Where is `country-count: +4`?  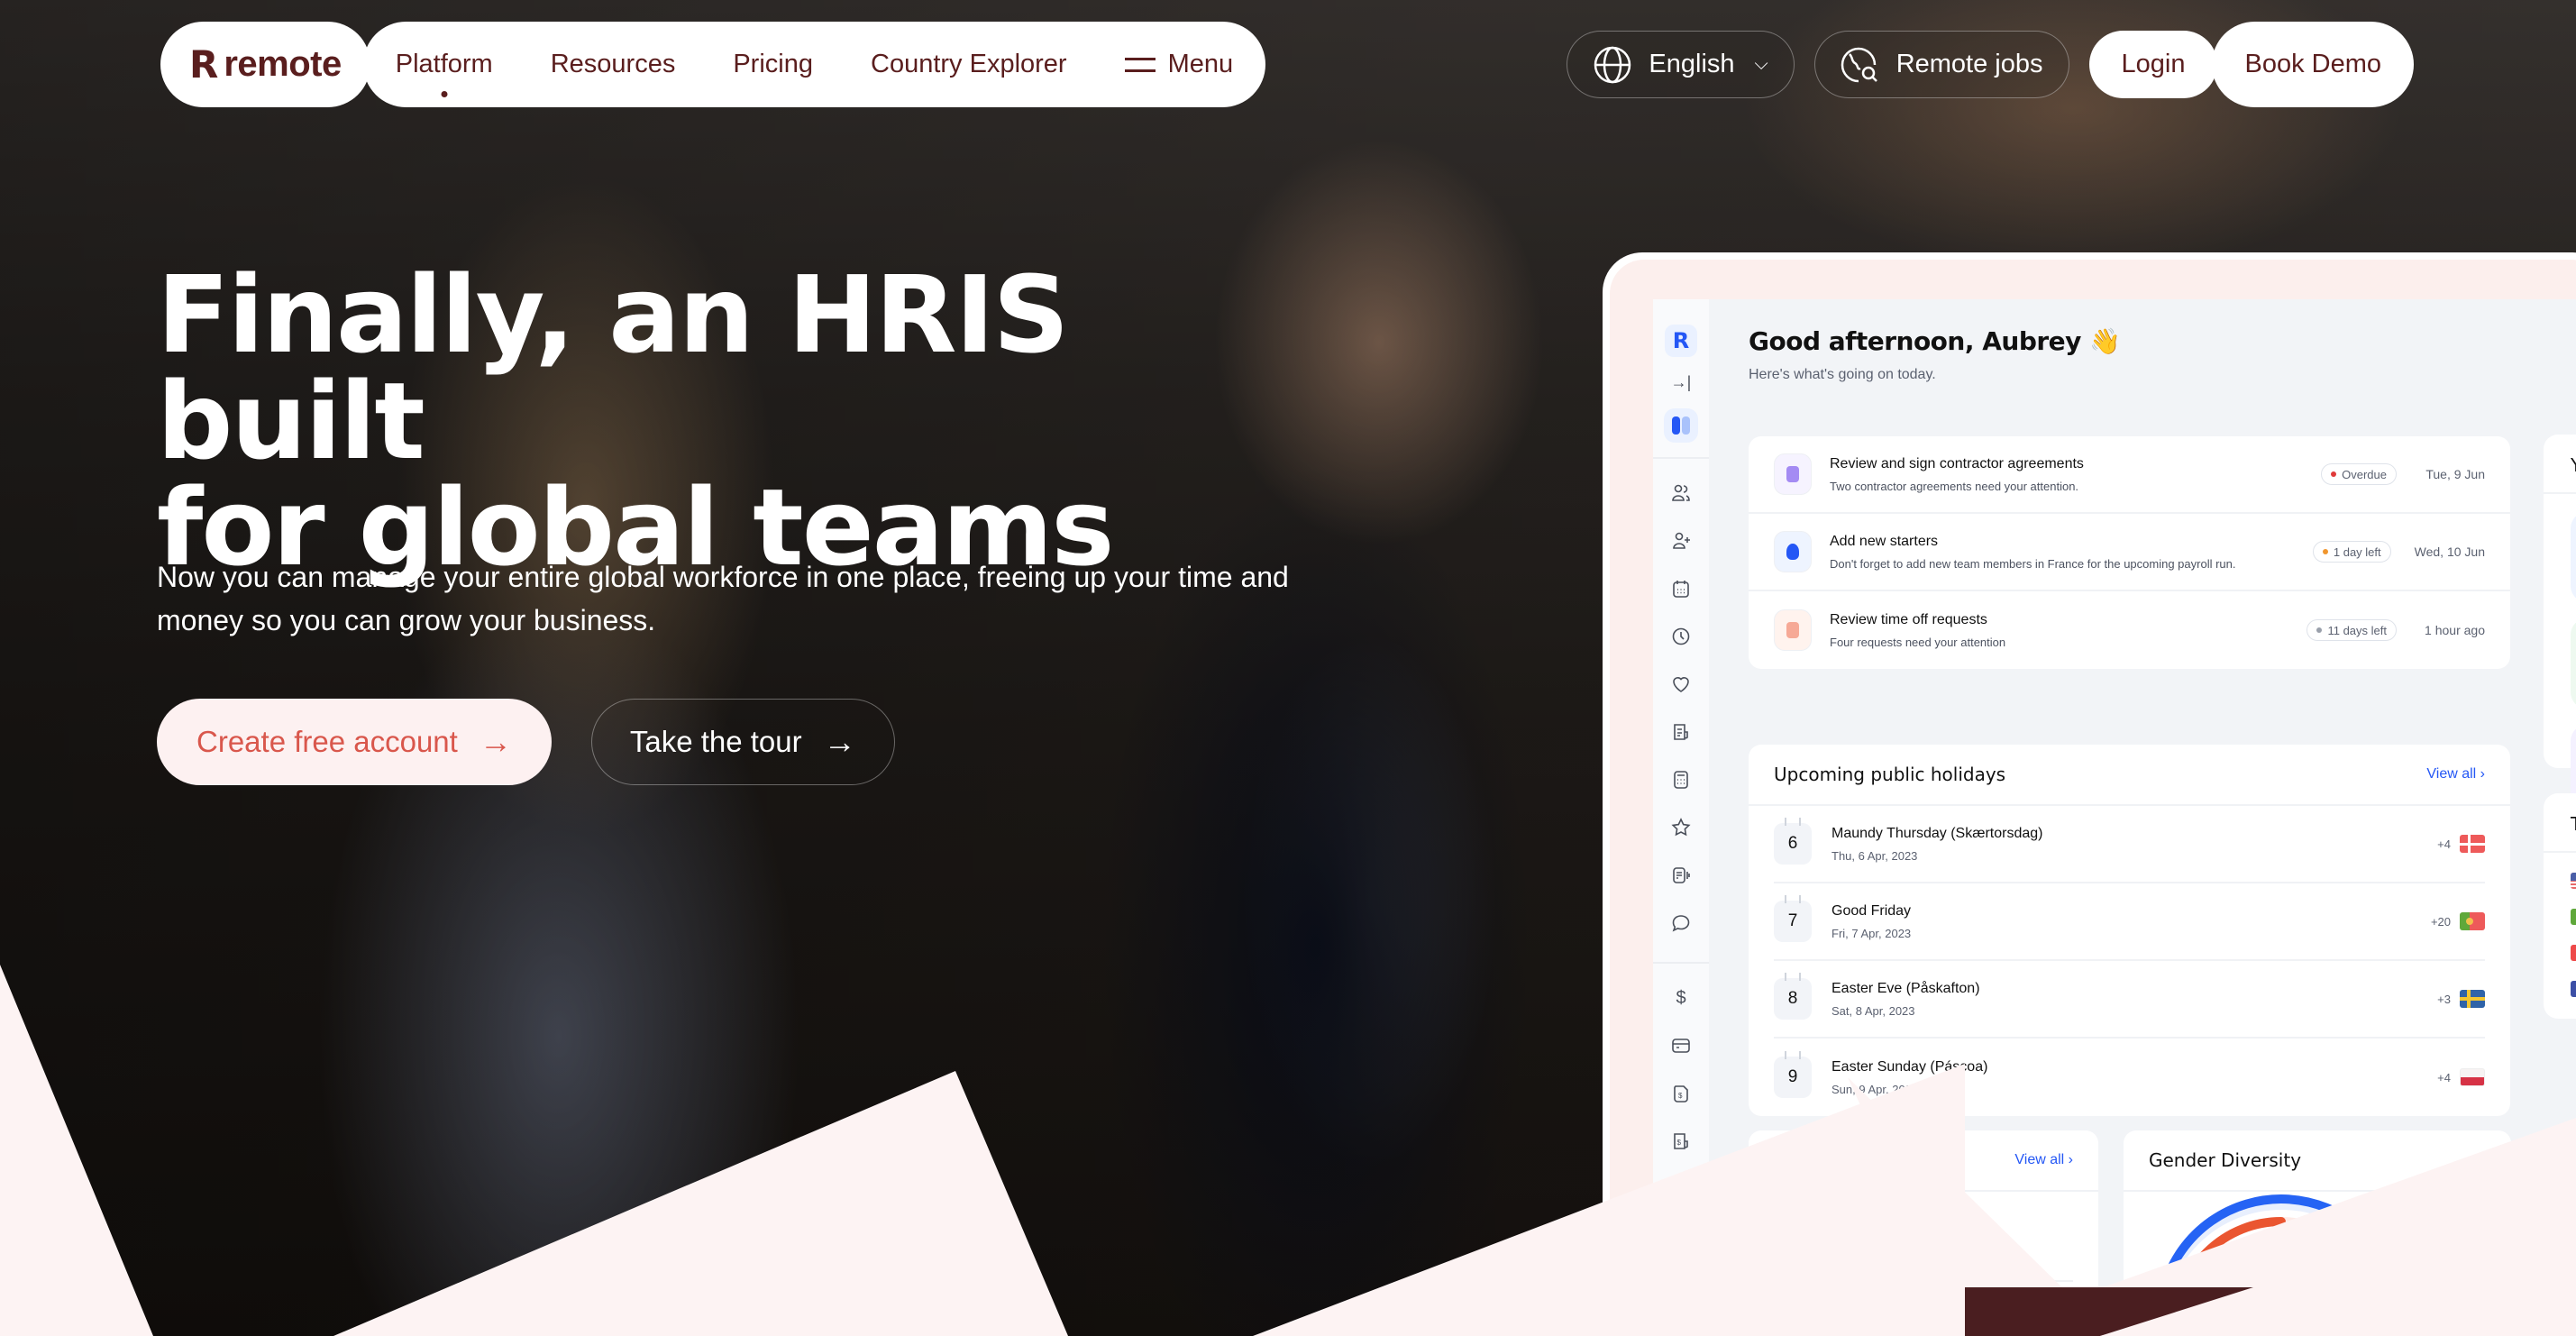
country-count: +4 is located at coordinates (2444, 1077).